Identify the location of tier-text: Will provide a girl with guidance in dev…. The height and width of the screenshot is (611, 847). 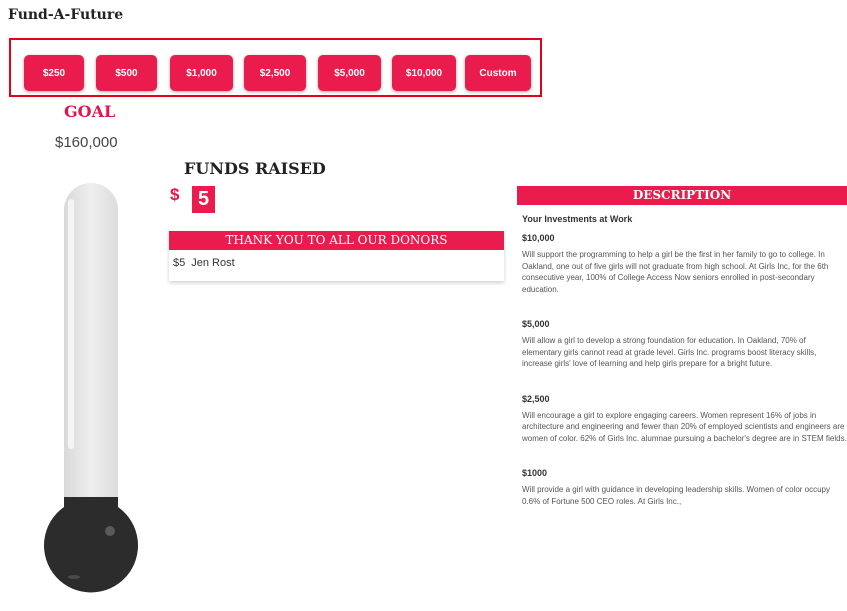
(676, 495).